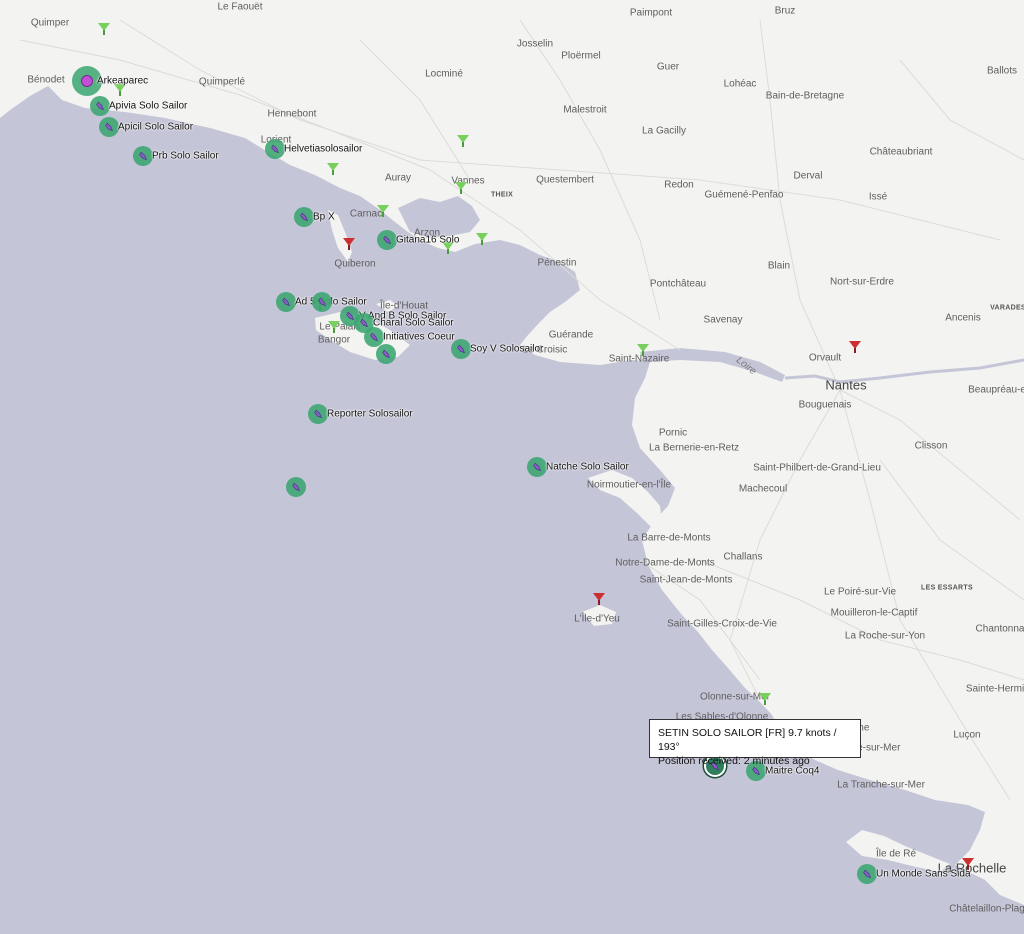 This screenshot has width=1024, height=934. I want to click on vessel-name-label: Arkeaparec, so click(122, 81).